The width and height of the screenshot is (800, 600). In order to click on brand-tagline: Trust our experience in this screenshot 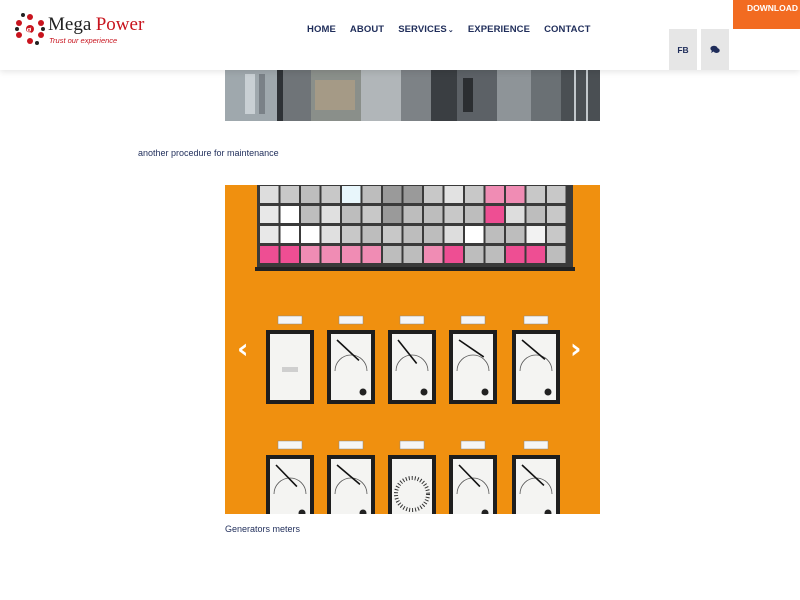, I will do `click(83, 40)`.